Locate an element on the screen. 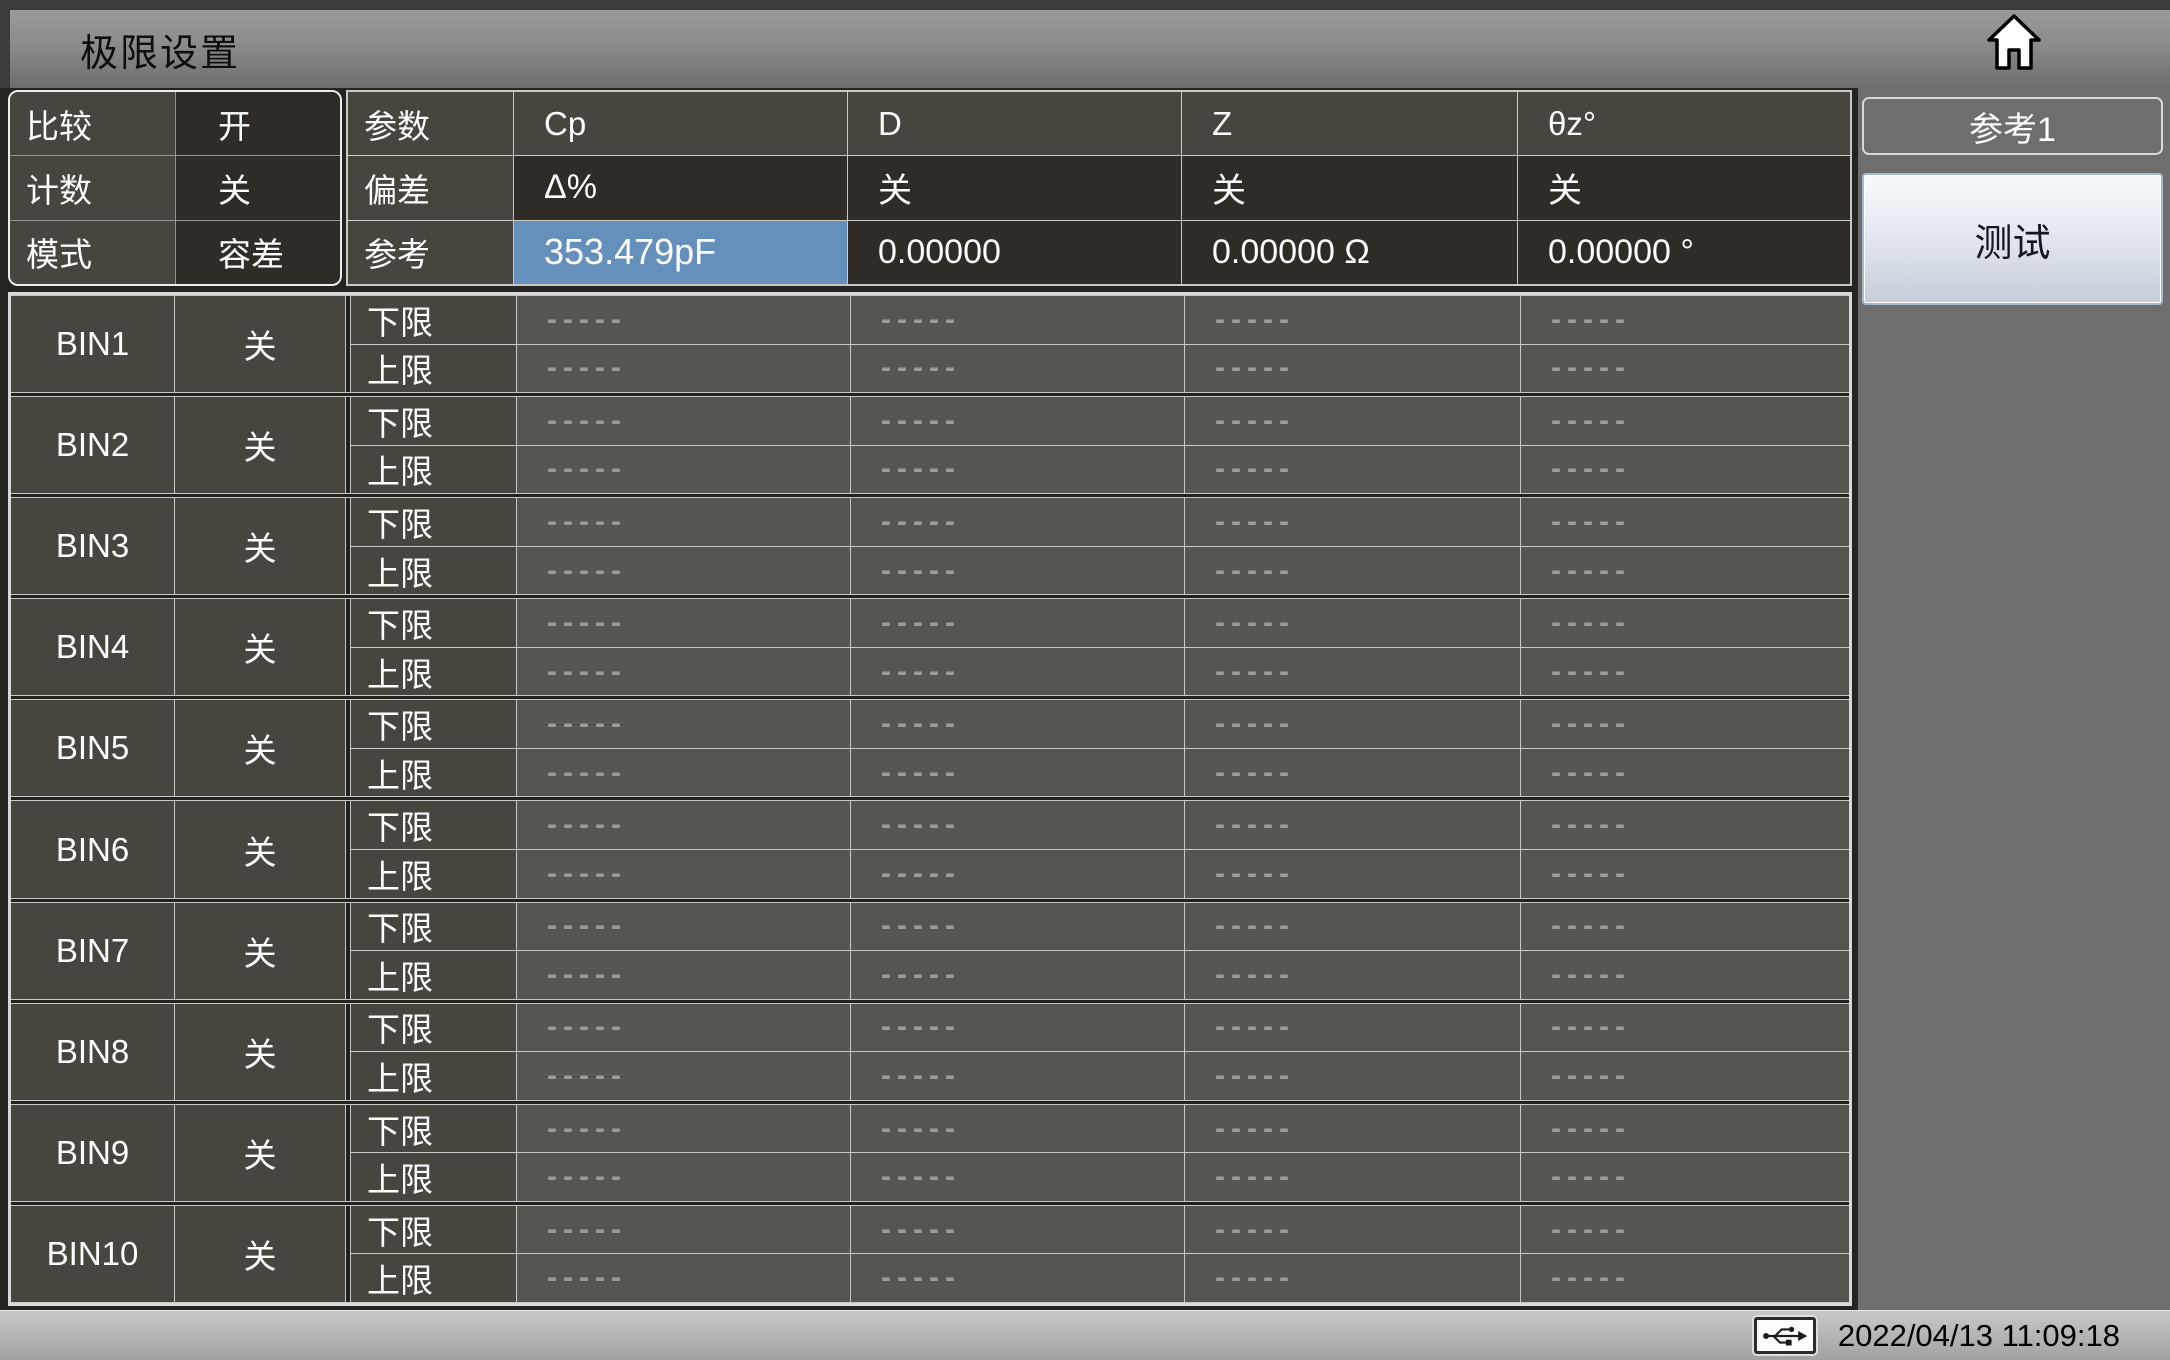  deviation-z-cell: 关 is located at coordinates (1349, 188).